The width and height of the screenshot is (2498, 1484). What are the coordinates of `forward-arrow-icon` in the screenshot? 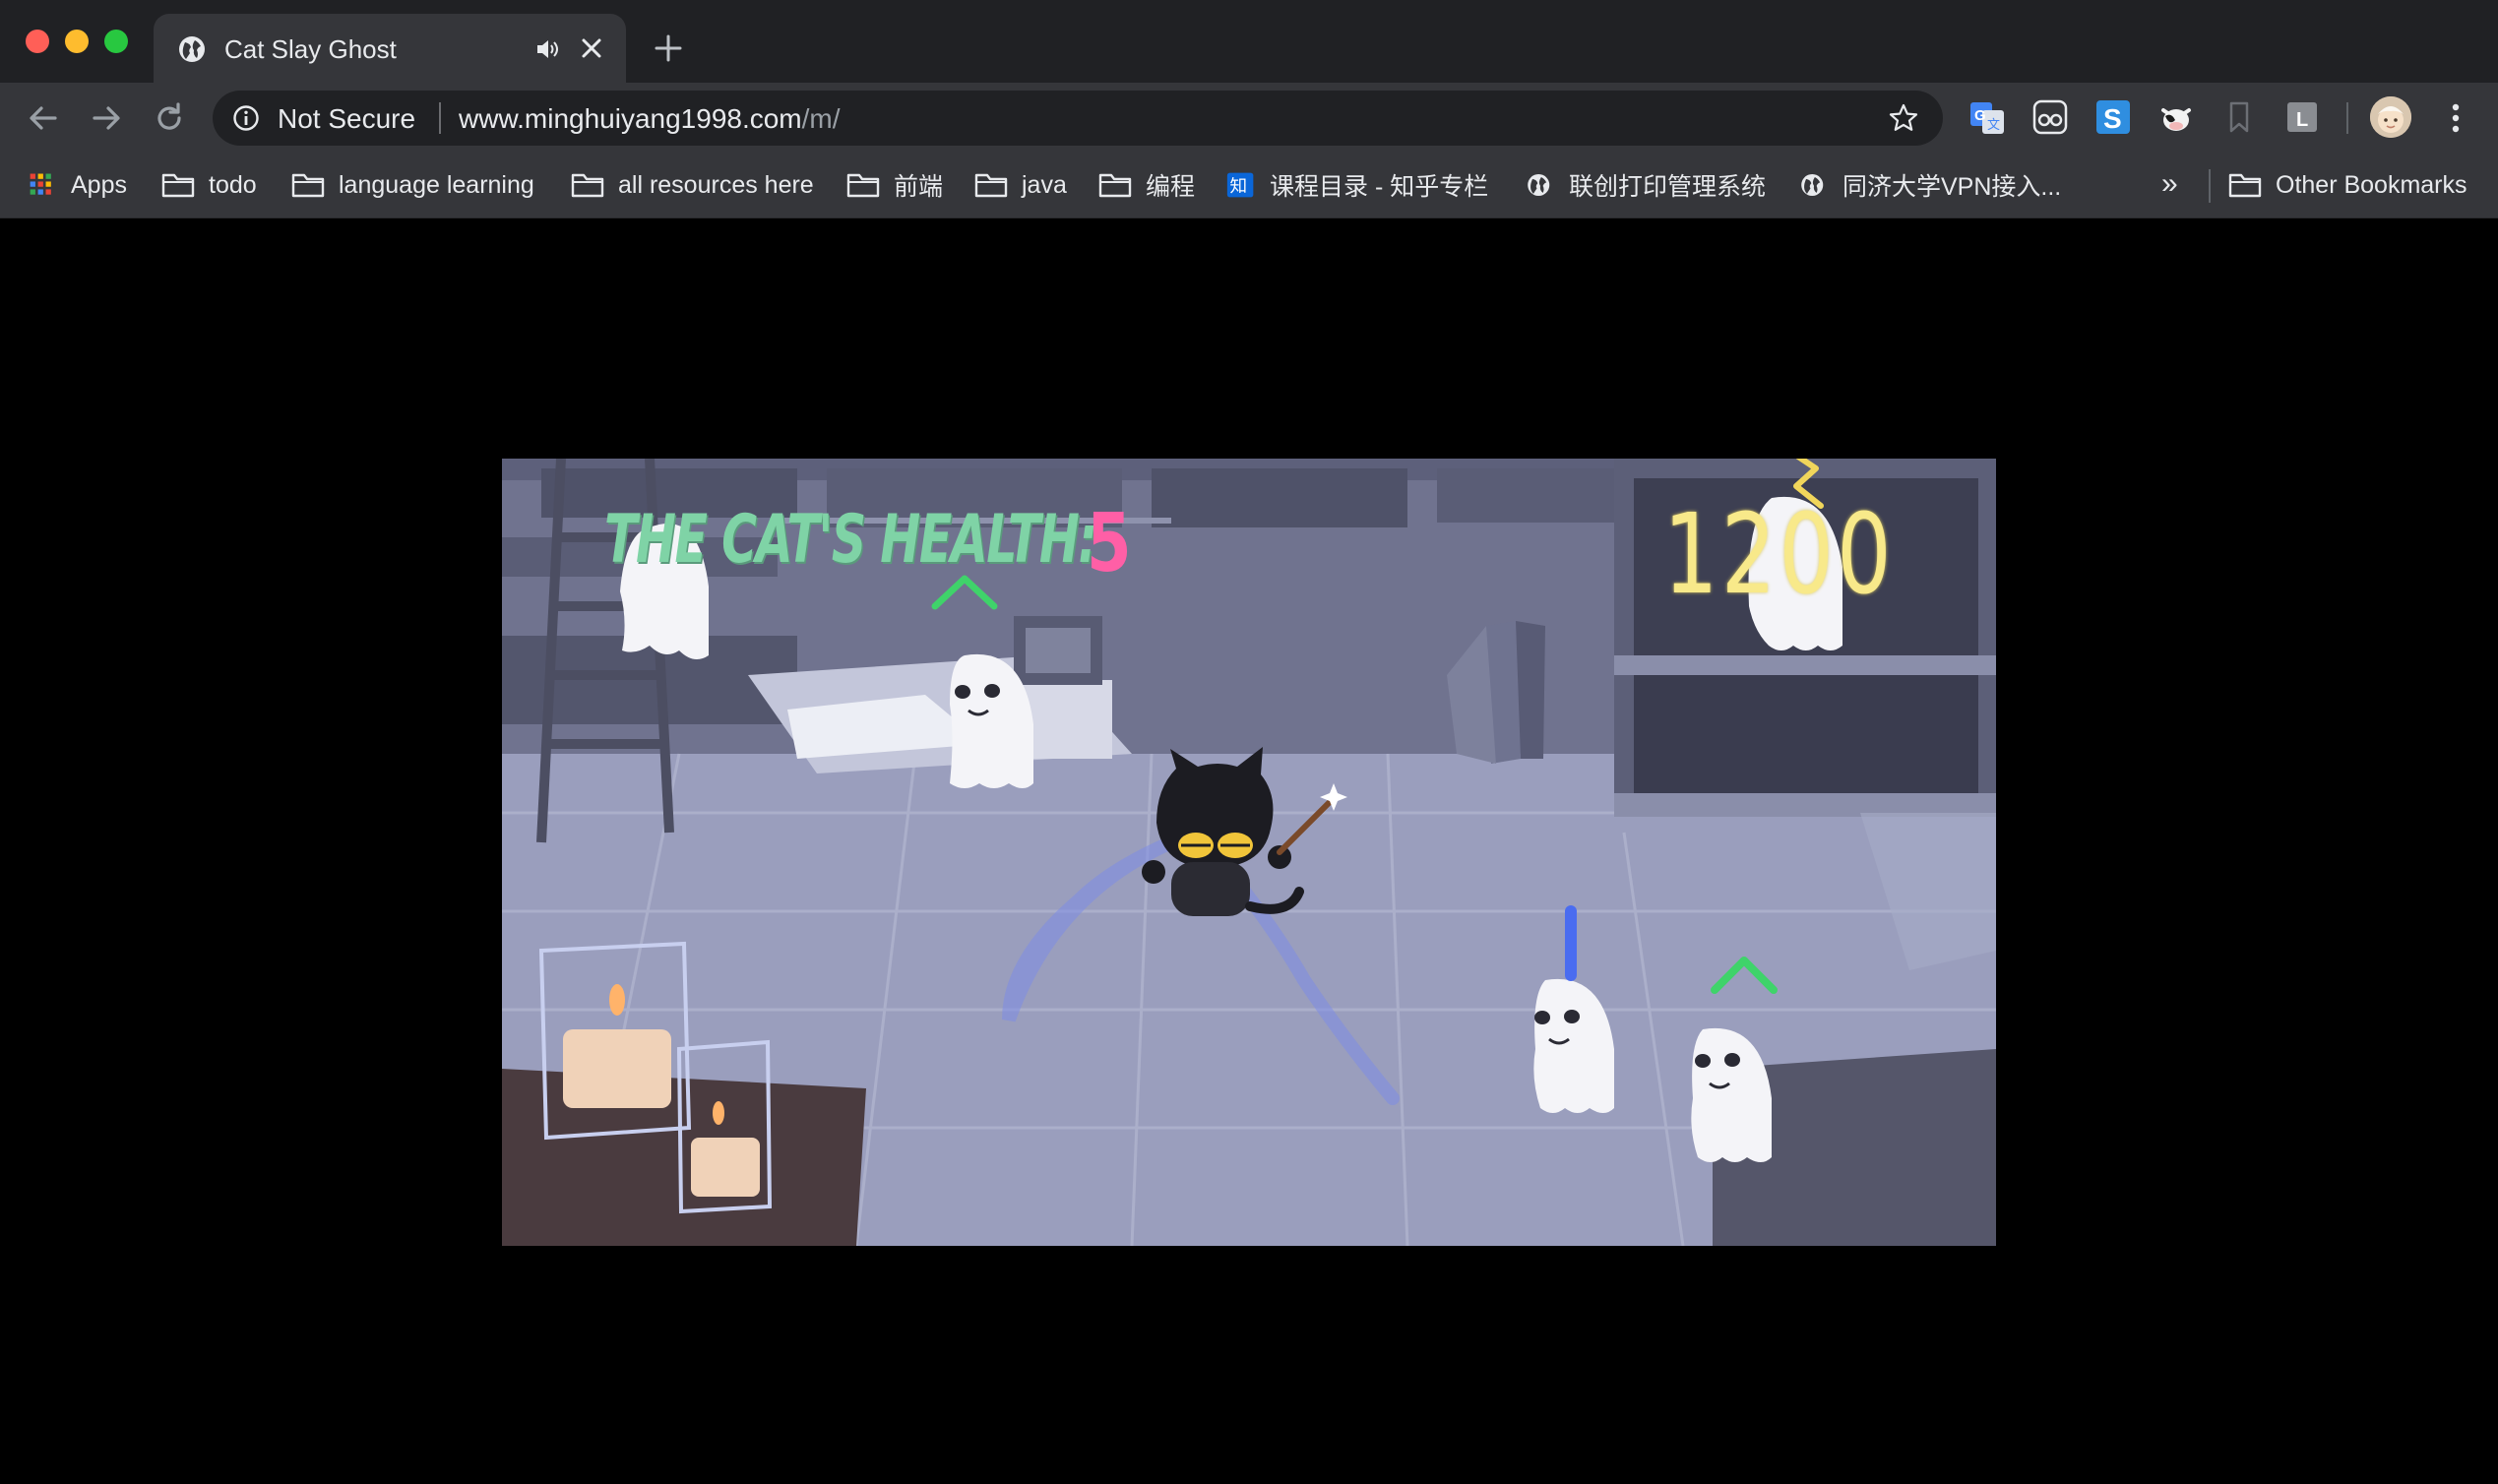 It's located at (106, 118).